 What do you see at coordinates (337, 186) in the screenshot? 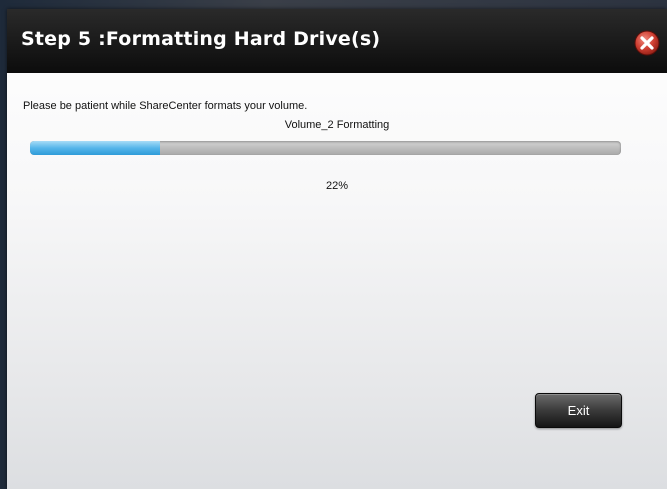
I see `progress-percent: 22%` at bounding box center [337, 186].